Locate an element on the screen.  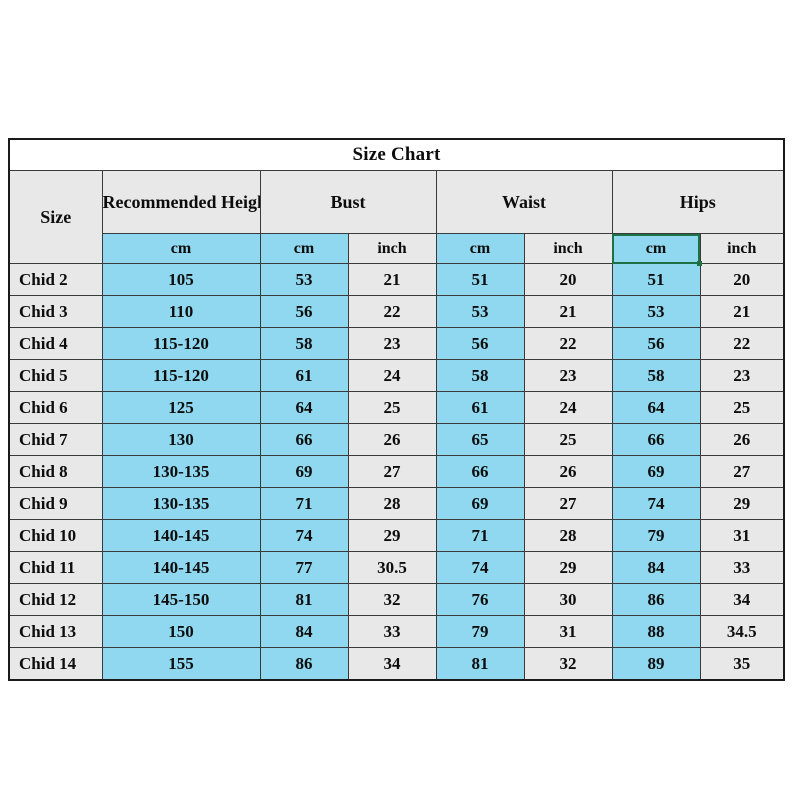
table-cell: 150 is located at coordinates (181, 631).